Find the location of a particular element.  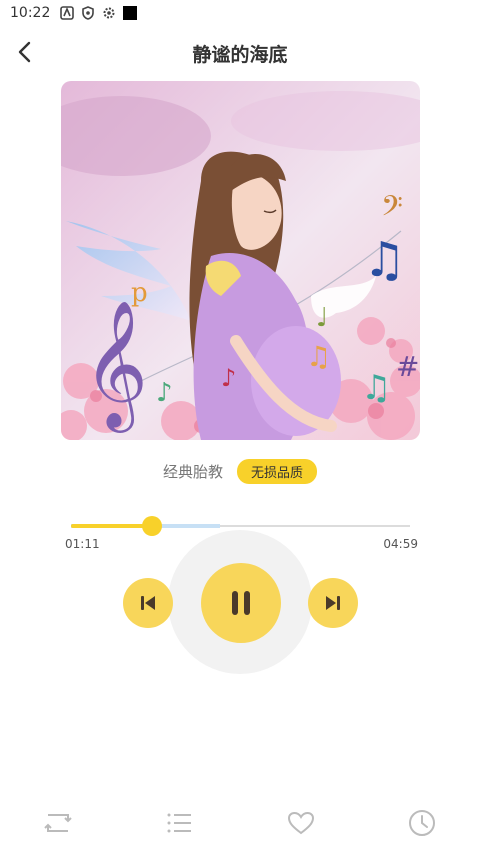

repeat-icon is located at coordinates (58, 823).